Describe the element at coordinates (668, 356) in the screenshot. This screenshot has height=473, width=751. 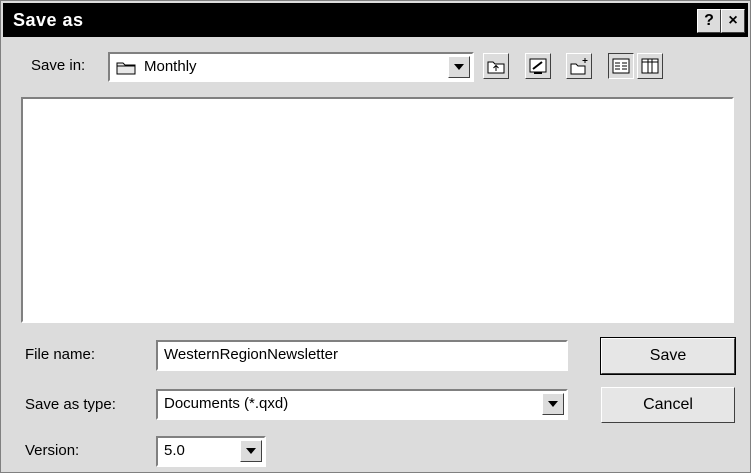
I see `save-button: Save` at that location.